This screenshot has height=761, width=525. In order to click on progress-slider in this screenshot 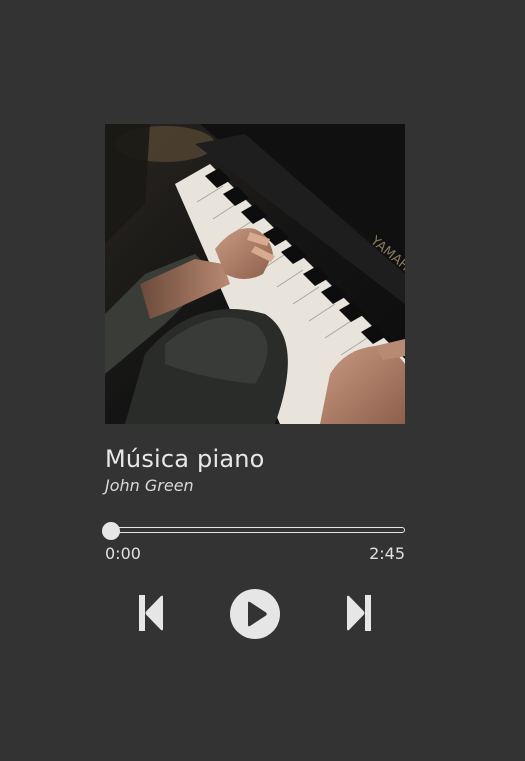, I will do `click(253, 531)`.